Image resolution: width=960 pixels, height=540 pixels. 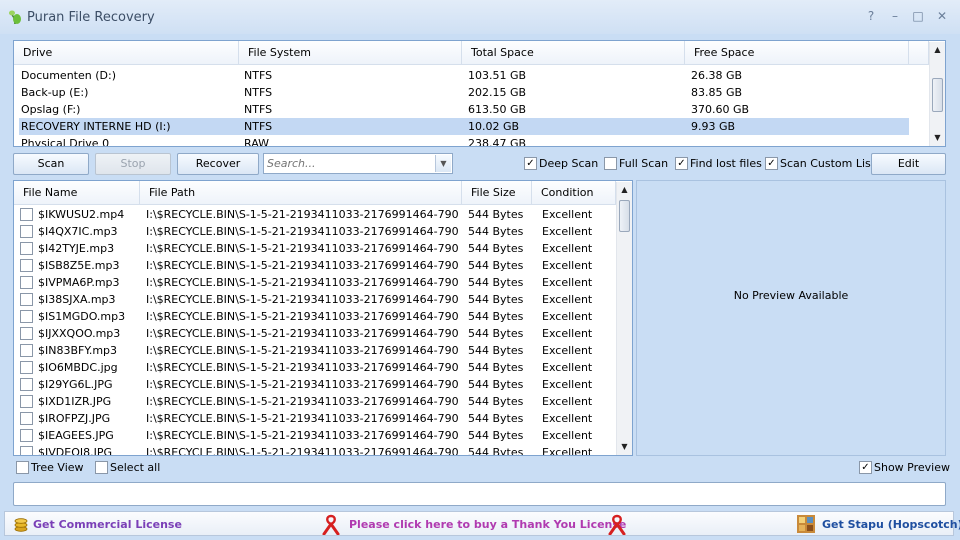 What do you see at coordinates (942, 16) in the screenshot?
I see `close-button: ✕` at bounding box center [942, 16].